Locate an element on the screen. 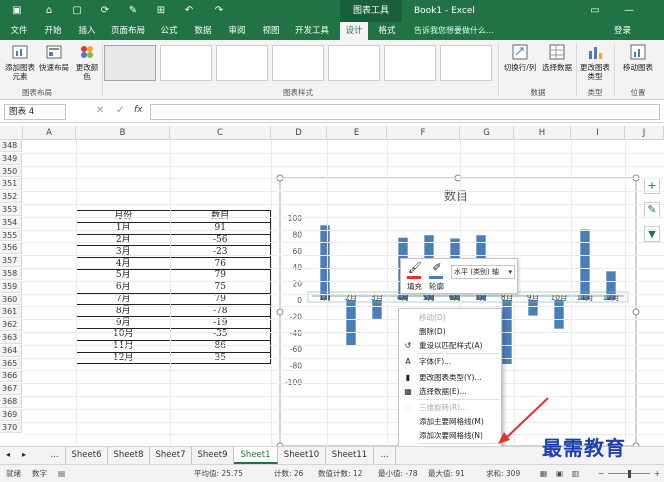  scroll-left-icon: ◂ is located at coordinates (8, 454).